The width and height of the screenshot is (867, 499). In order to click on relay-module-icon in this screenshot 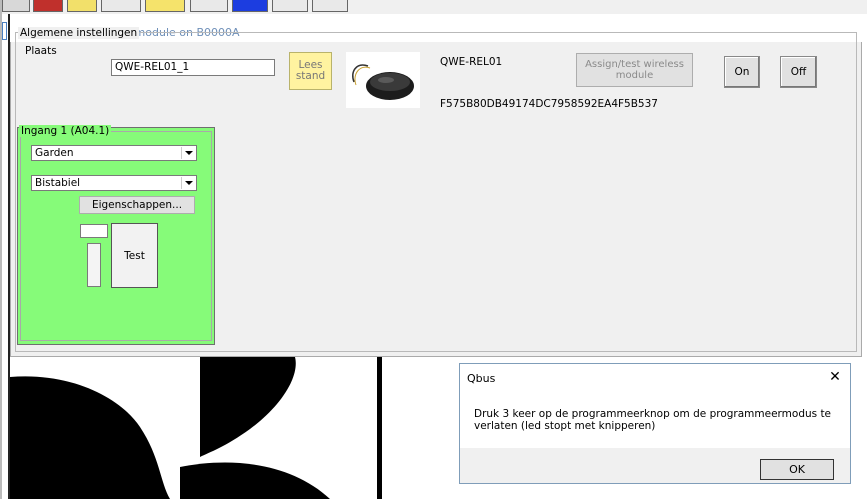, I will do `click(383, 82)`.